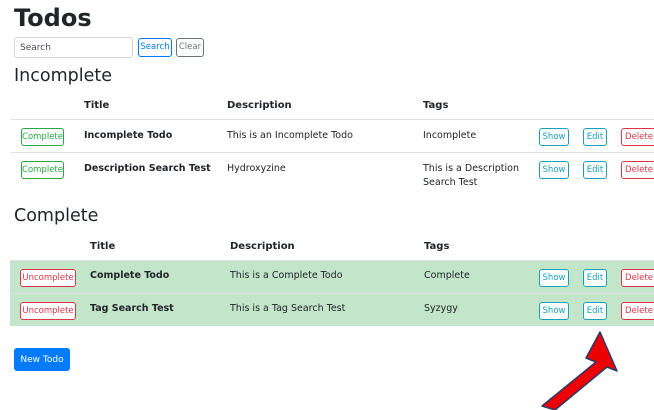  I want to click on search-button: Search, so click(155, 47).